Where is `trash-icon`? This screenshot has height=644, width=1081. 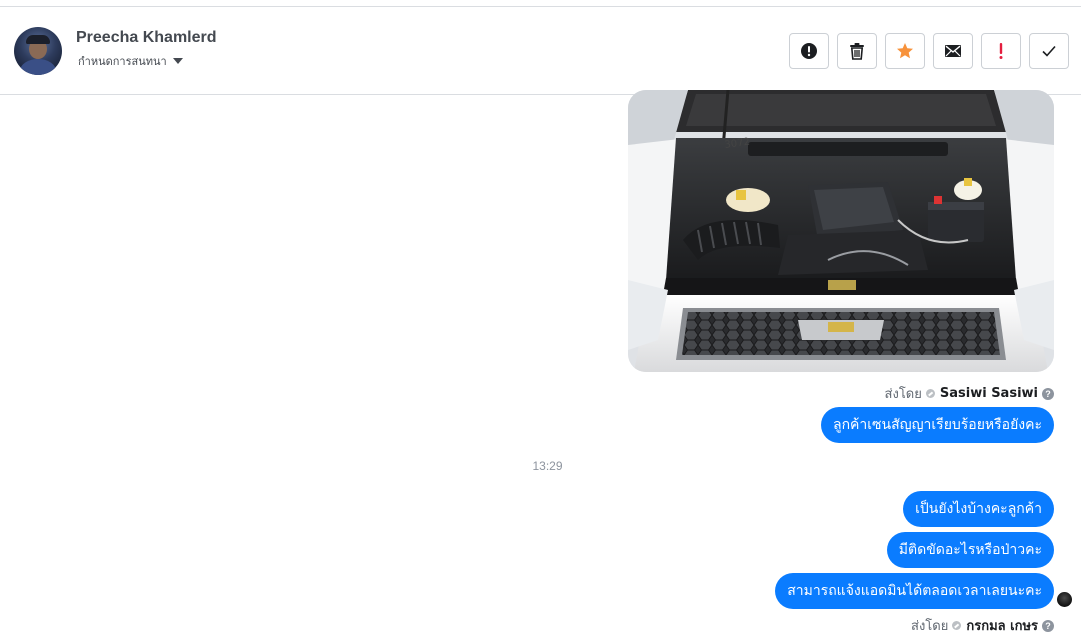
trash-icon is located at coordinates (857, 51).